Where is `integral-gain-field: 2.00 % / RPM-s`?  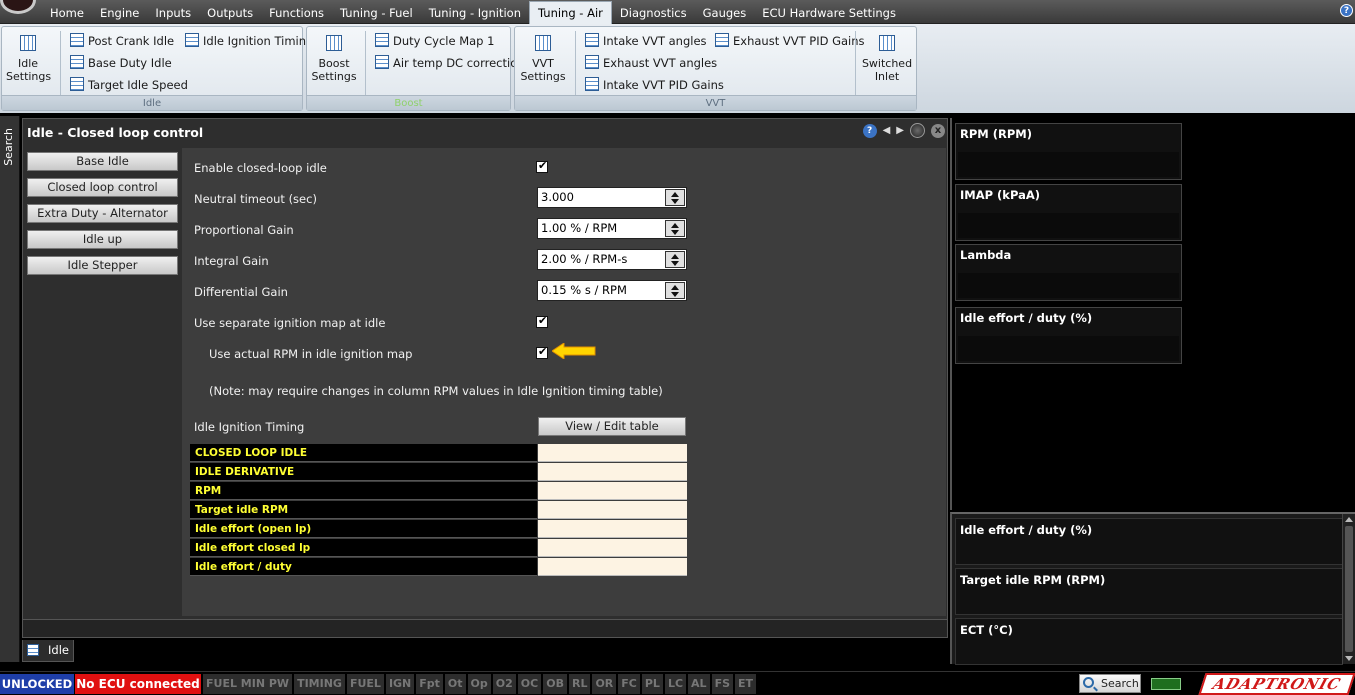
integral-gain-field: 2.00 % / RPM-s is located at coordinates (612, 259).